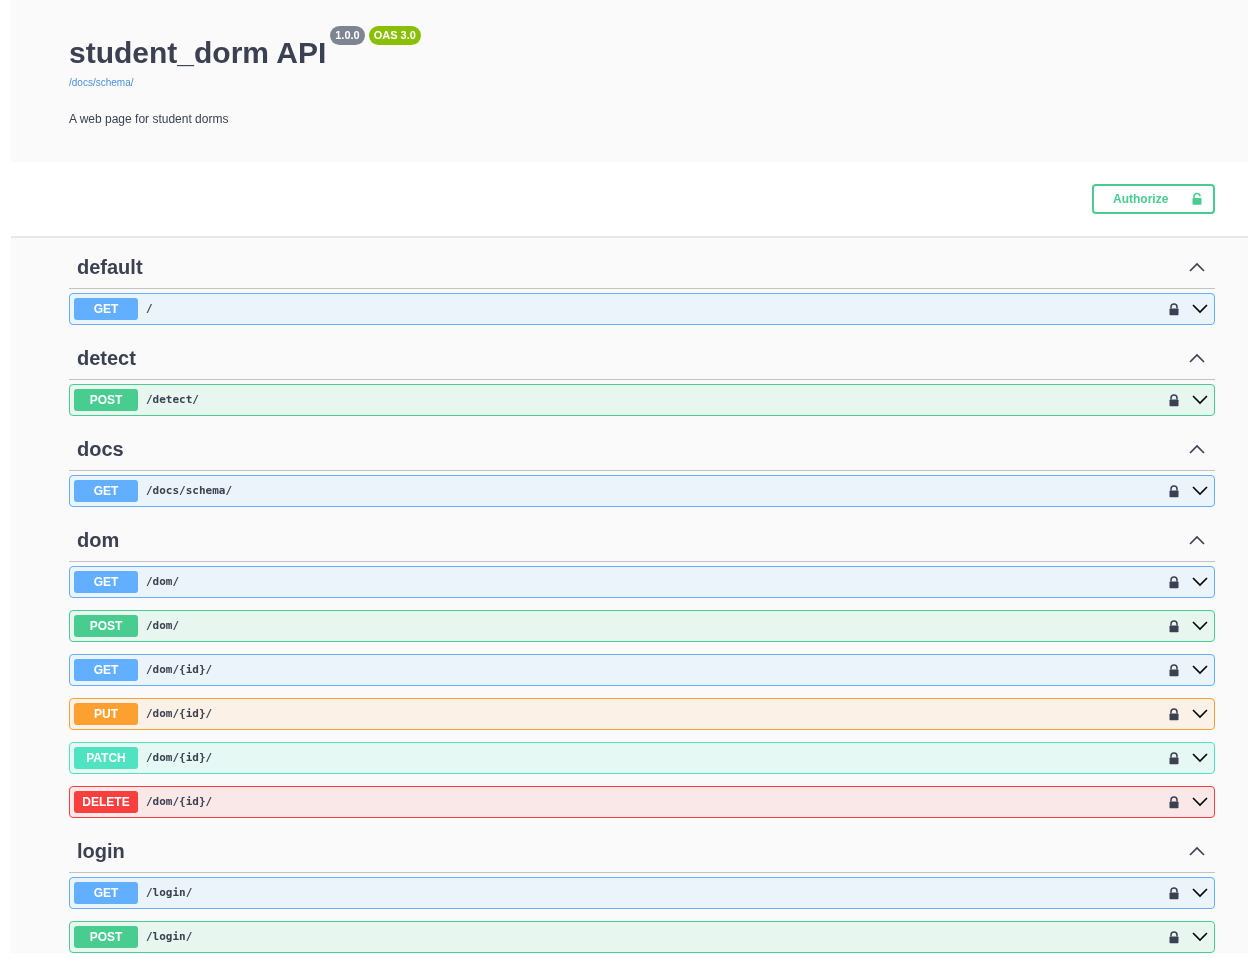 The height and width of the screenshot is (958, 1248). I want to click on operation-row: GET /login/, so click(642, 893).